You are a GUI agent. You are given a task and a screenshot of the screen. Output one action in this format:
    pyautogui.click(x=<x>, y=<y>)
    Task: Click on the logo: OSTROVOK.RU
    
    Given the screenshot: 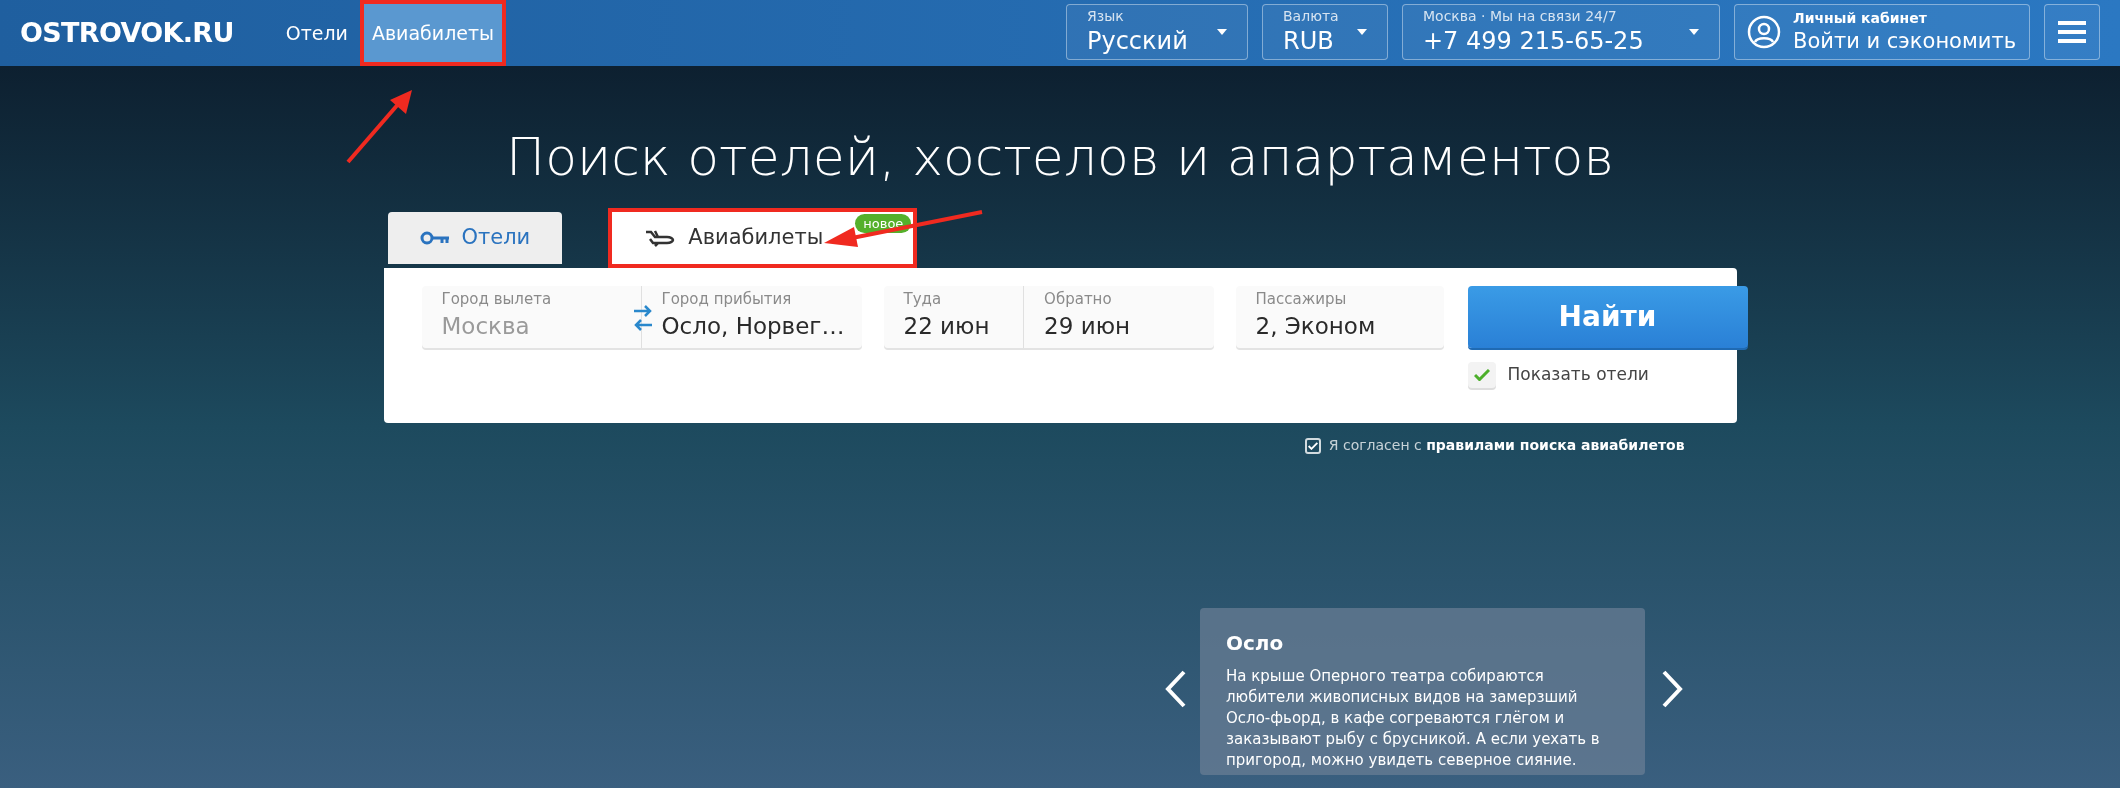 What is the action you would take?
    pyautogui.click(x=127, y=33)
    